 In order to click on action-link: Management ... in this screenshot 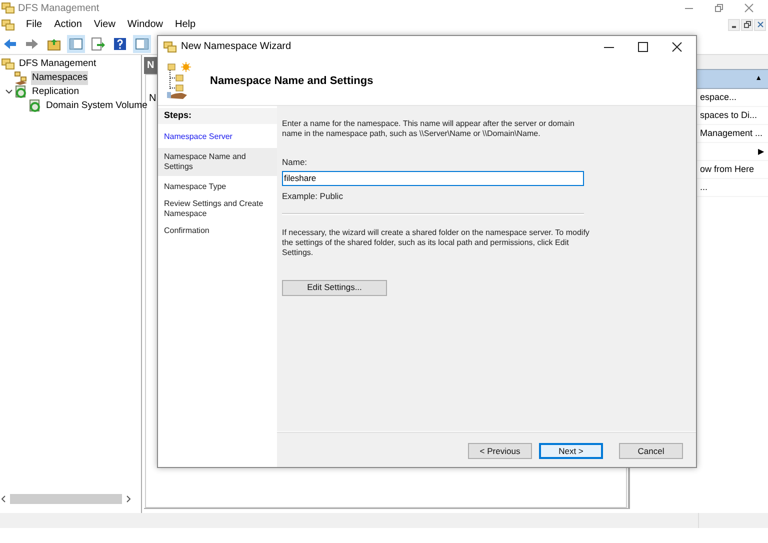, I will do `click(731, 133)`.